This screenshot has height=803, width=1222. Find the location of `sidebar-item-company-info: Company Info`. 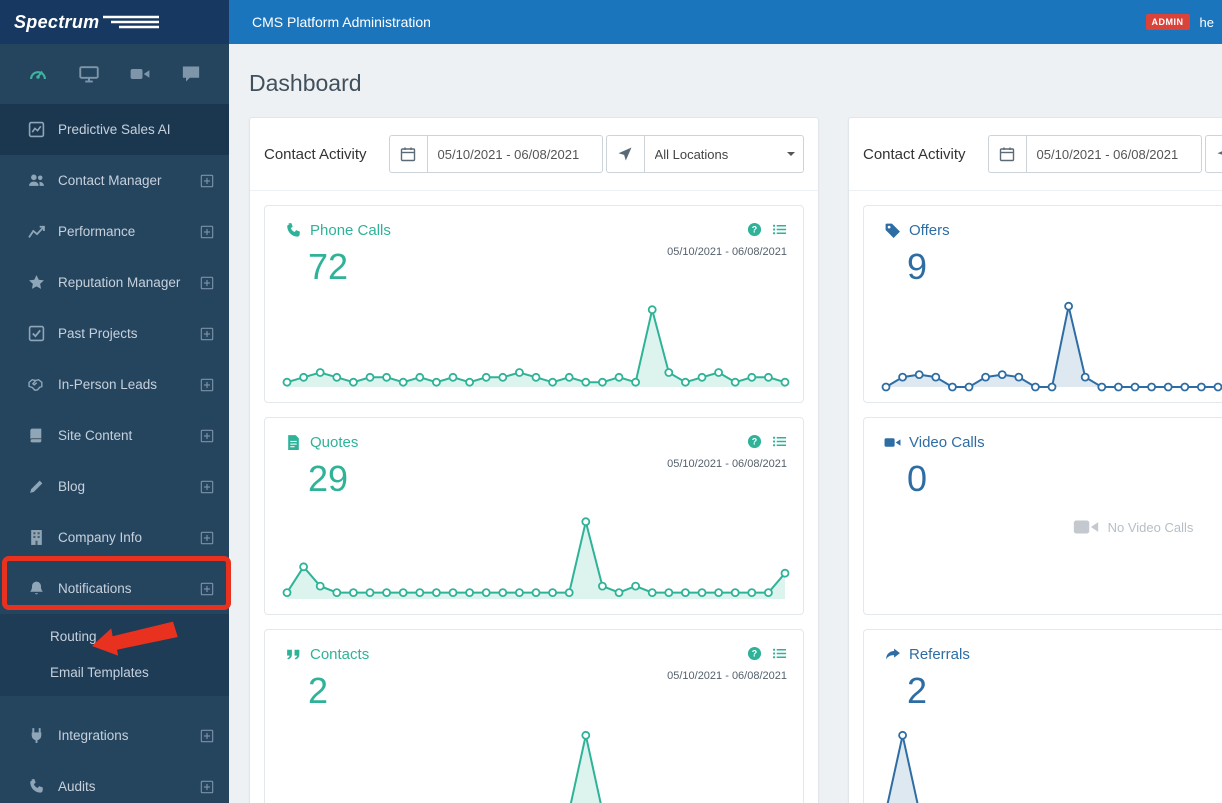

sidebar-item-company-info: Company Info is located at coordinates (114, 537).